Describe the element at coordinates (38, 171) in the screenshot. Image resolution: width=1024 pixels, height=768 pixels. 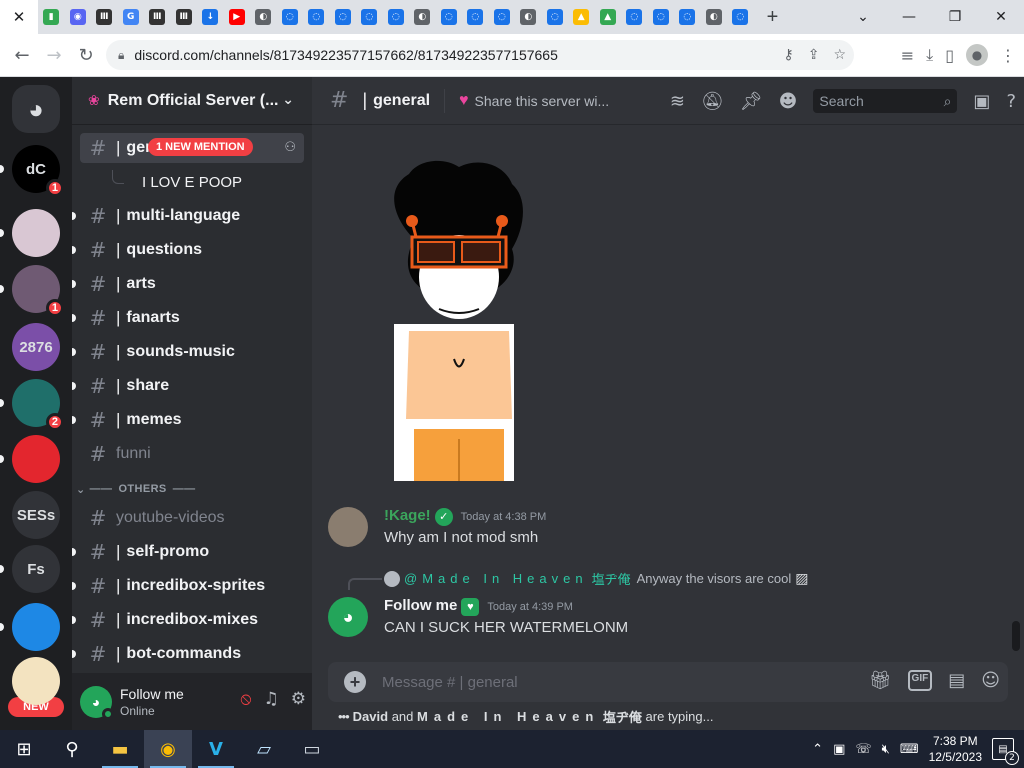
I see `guild-dc-icon: dC 1` at that location.